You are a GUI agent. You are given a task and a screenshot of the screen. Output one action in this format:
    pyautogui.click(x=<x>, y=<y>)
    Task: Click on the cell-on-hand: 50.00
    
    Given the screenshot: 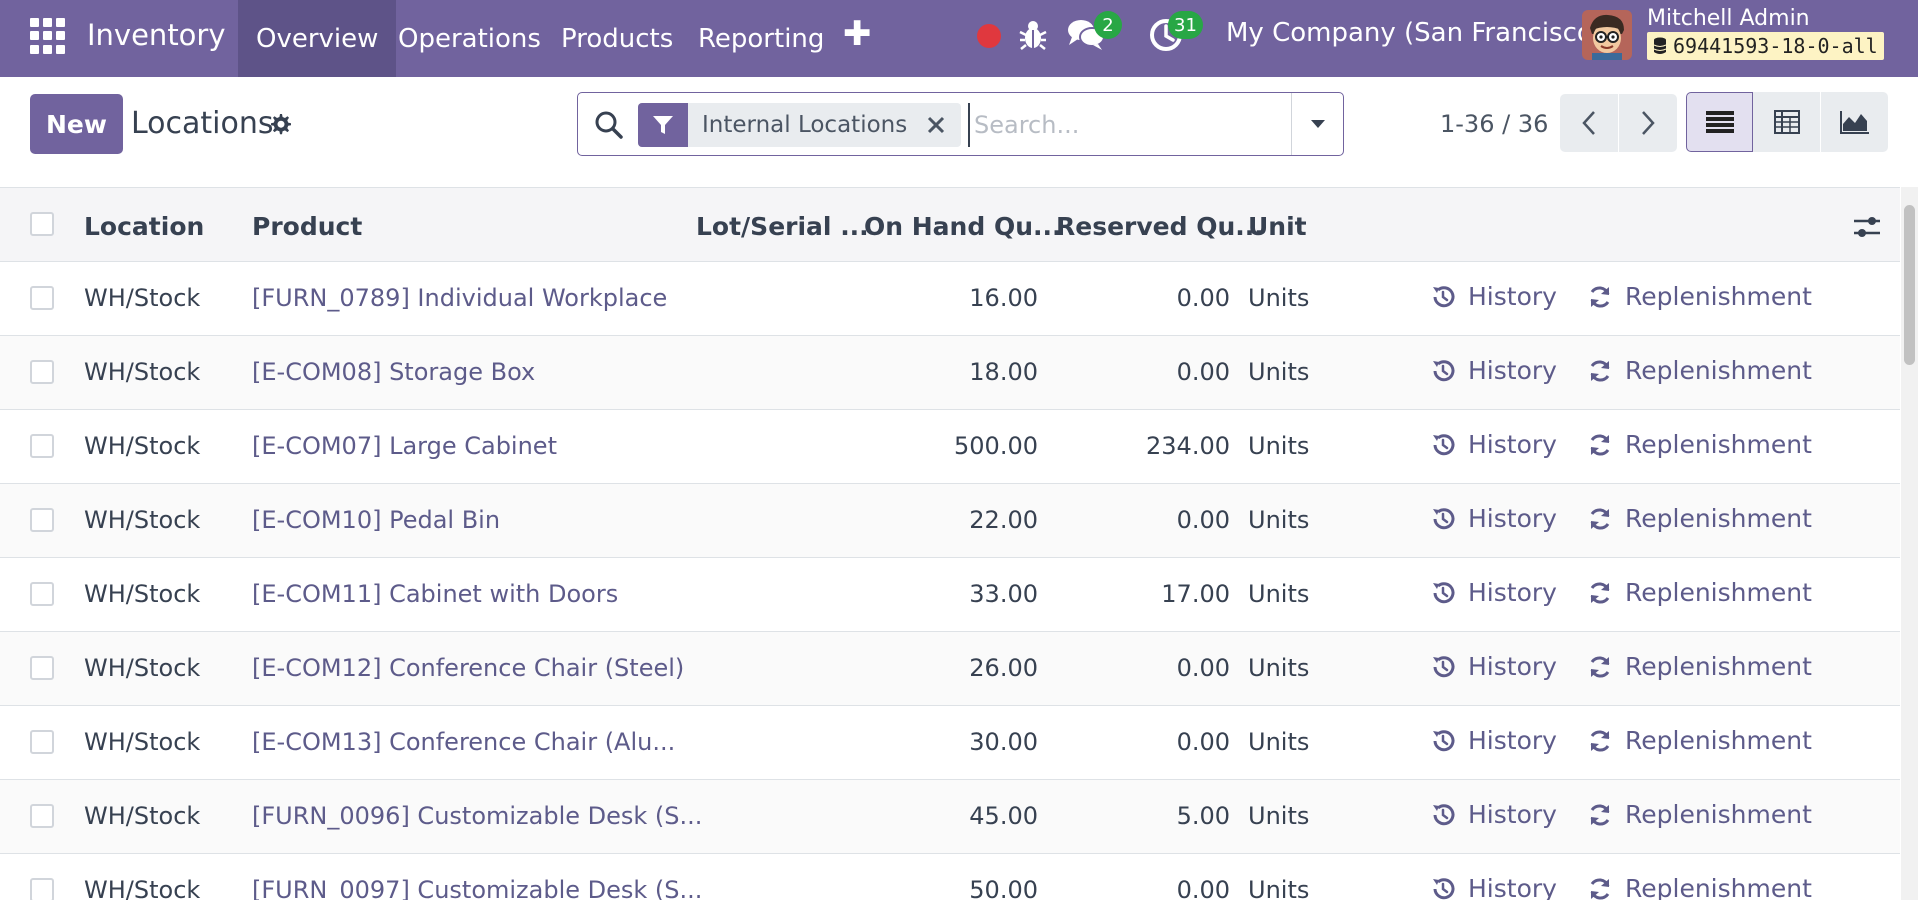 What is the action you would take?
    pyautogui.click(x=968, y=888)
    